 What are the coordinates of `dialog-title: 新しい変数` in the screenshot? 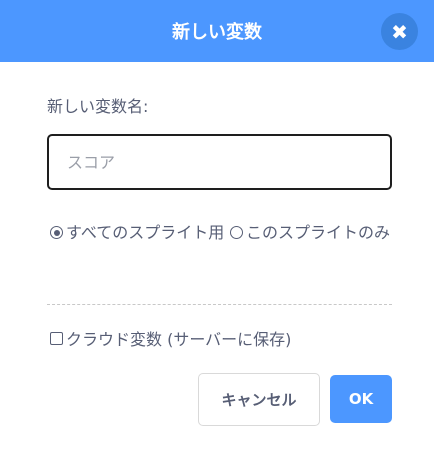 It's located at (217, 32).